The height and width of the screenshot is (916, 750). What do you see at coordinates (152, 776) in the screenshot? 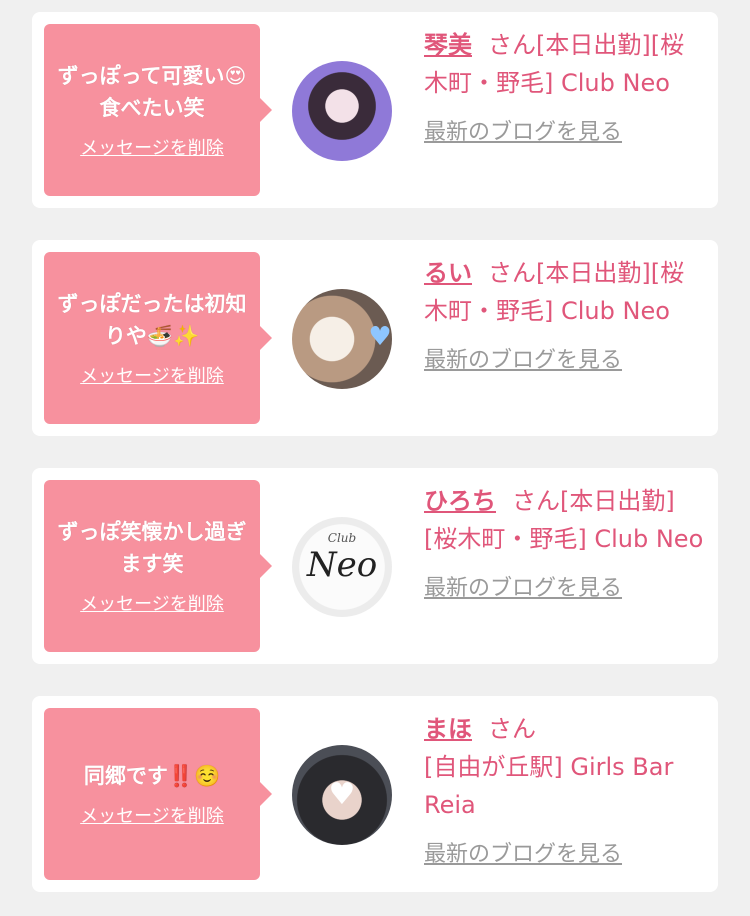
I see `message-text: 同郷です‼️☺️` at bounding box center [152, 776].